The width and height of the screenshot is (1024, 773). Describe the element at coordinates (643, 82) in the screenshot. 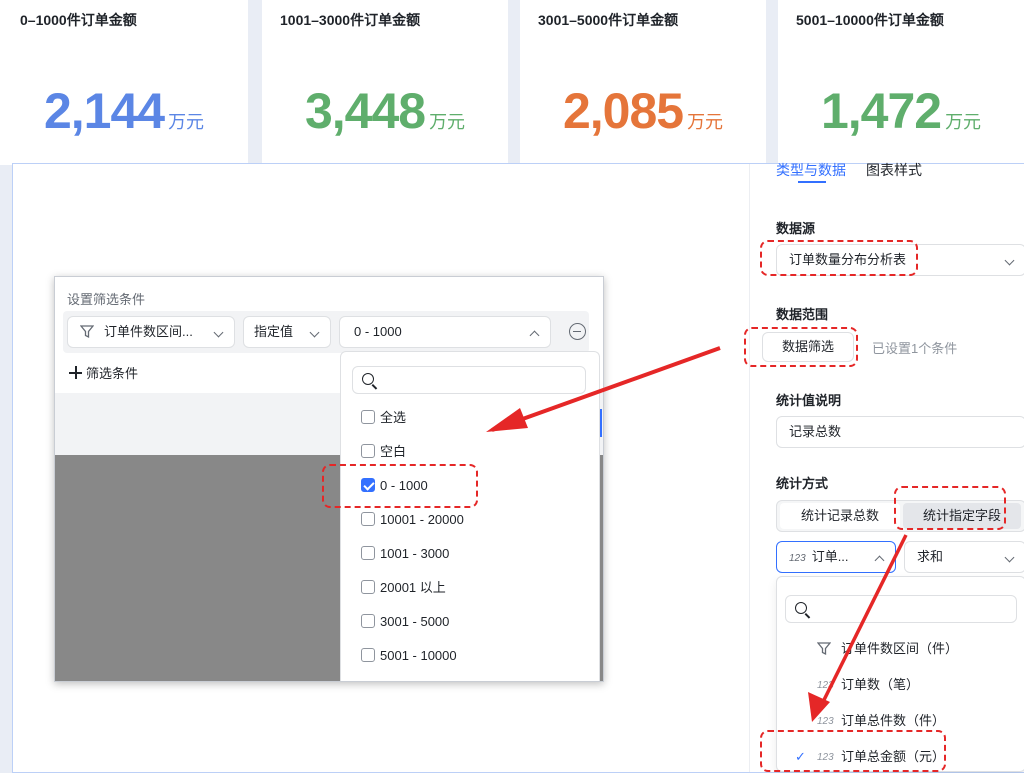

I see `kpi-card-3: 3001–5000件订单金额 2,085 万元` at that location.